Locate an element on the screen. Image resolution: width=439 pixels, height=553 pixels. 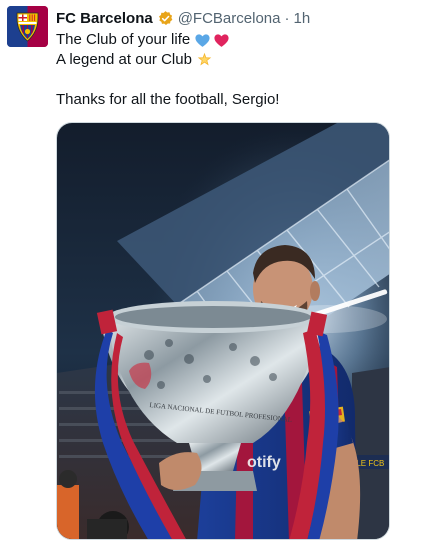
blue-heart-icon is located at coordinates (202, 40).